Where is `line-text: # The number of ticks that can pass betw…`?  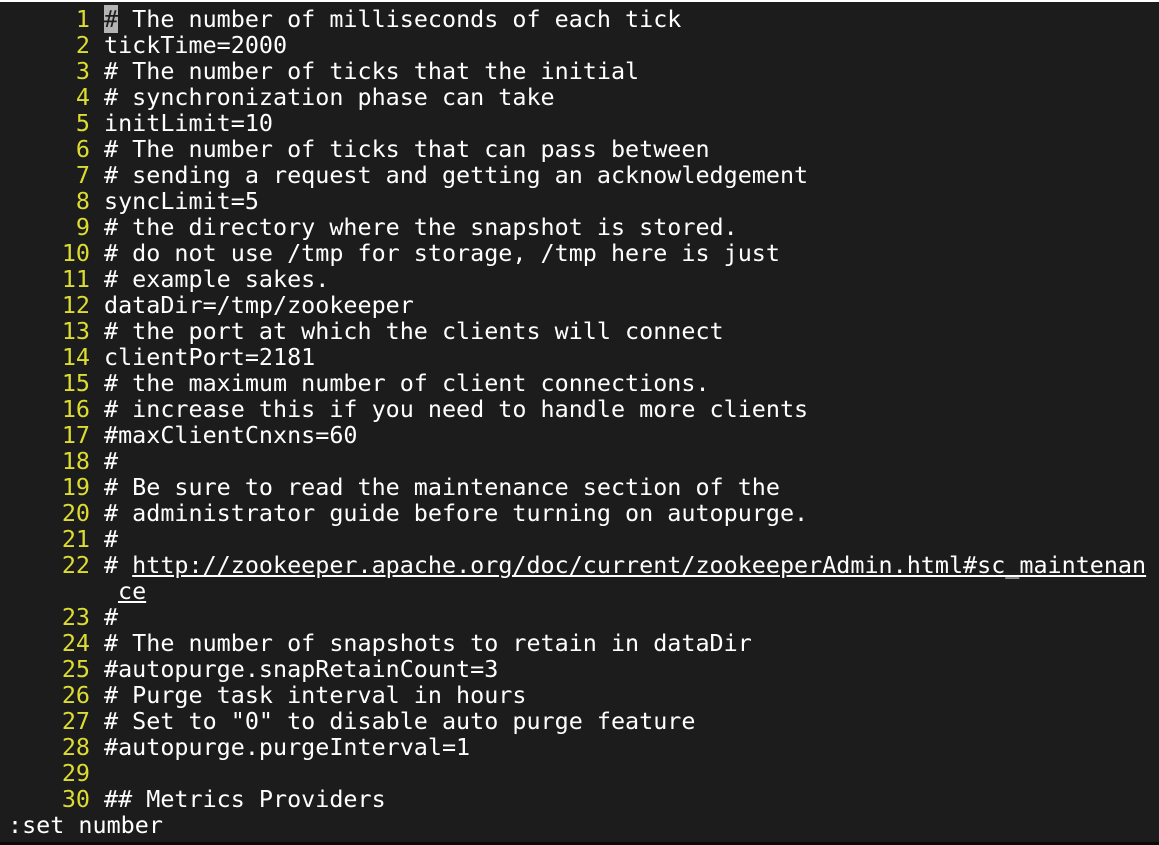 line-text: # The number of ticks that can pass betw… is located at coordinates (407, 149).